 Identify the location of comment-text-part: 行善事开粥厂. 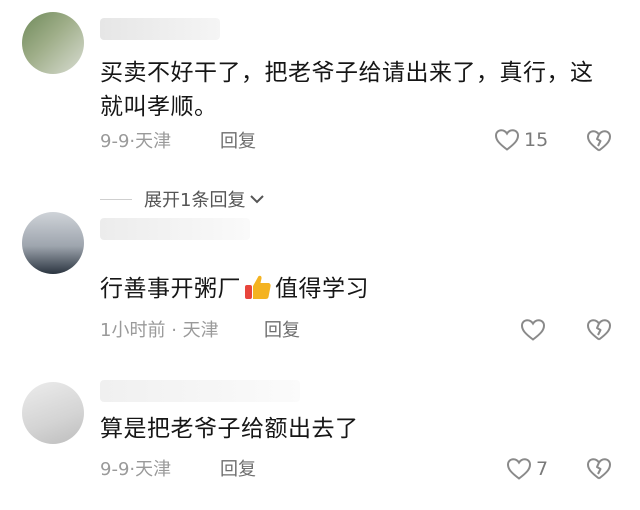
(170, 289).